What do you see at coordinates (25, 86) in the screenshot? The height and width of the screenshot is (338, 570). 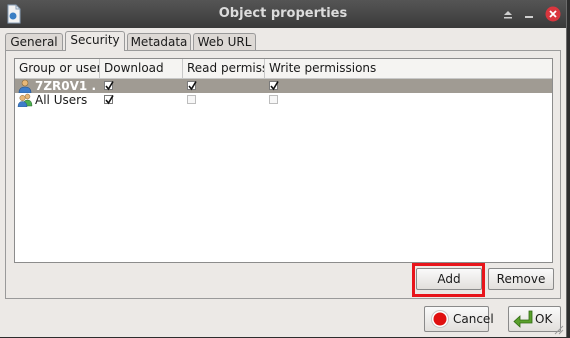 I see `user-icon` at bounding box center [25, 86].